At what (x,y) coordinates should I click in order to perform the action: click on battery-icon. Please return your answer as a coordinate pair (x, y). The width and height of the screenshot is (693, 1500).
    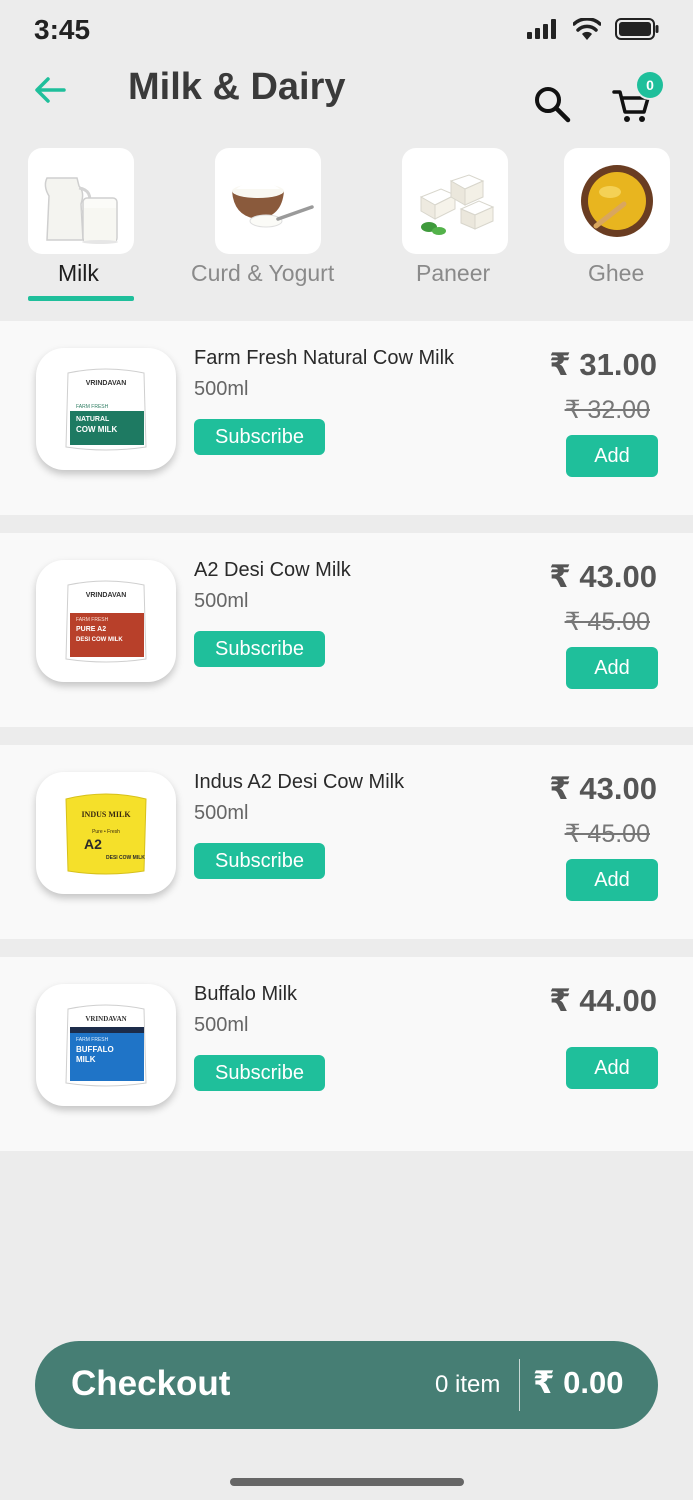
    Looking at the image, I should click on (637, 29).